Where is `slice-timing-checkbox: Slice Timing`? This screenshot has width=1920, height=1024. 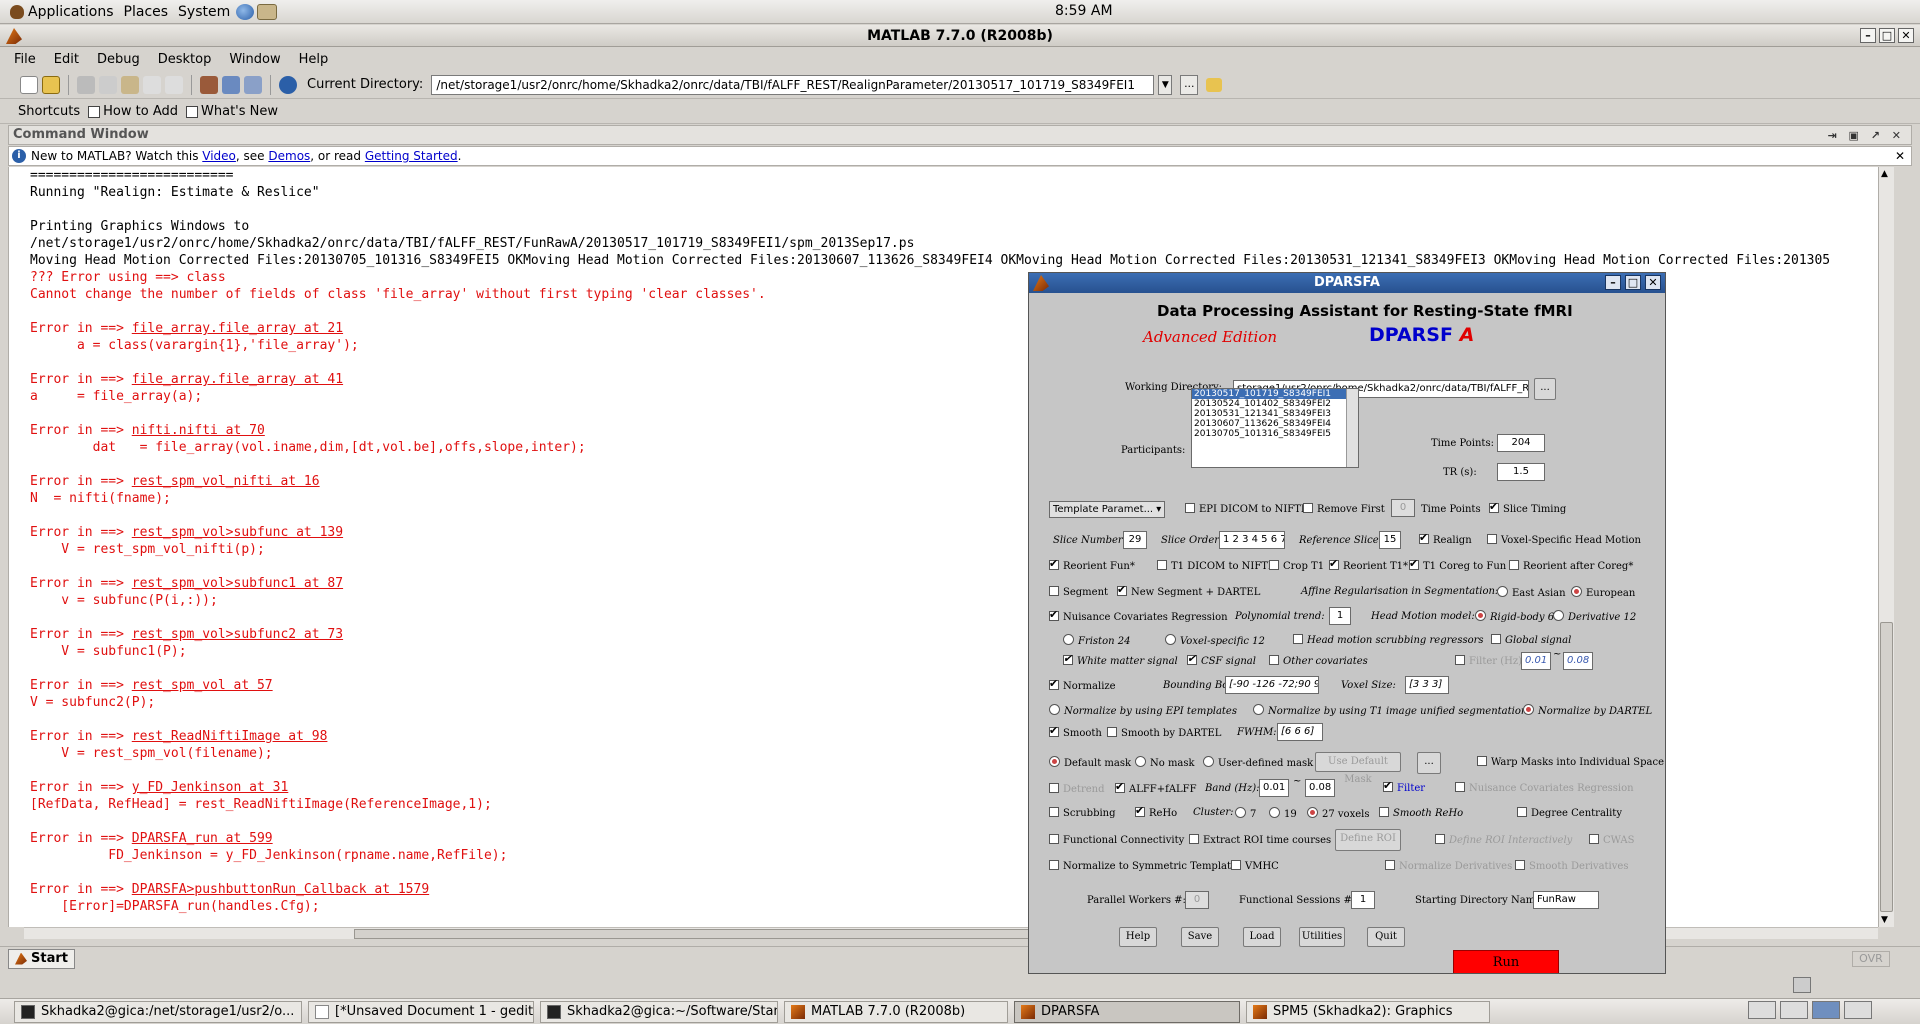
slice-timing-checkbox: Slice Timing is located at coordinates (1527, 508).